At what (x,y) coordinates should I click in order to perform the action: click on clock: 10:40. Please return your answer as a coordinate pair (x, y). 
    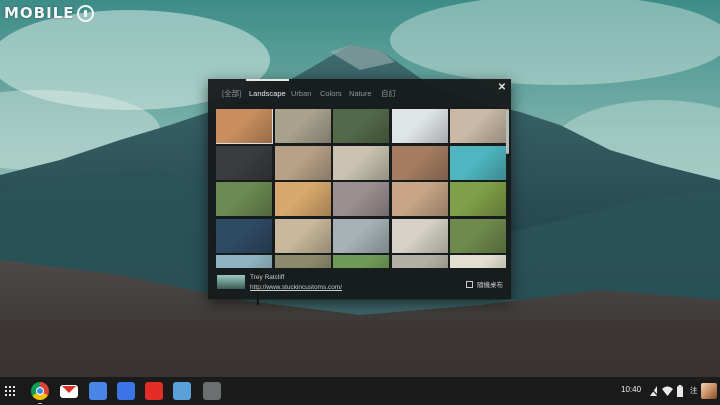
    Looking at the image, I should click on (631, 389).